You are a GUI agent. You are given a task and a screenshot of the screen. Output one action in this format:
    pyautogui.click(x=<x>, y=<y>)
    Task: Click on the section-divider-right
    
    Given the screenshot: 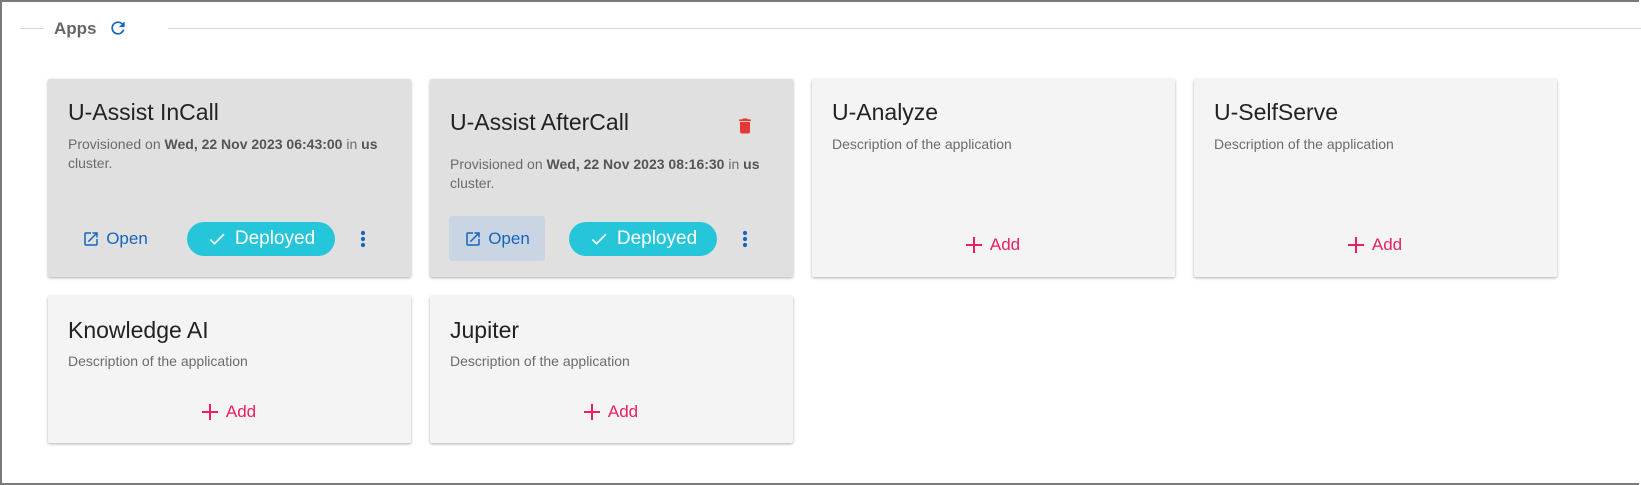 What is the action you would take?
    pyautogui.click(x=904, y=28)
    